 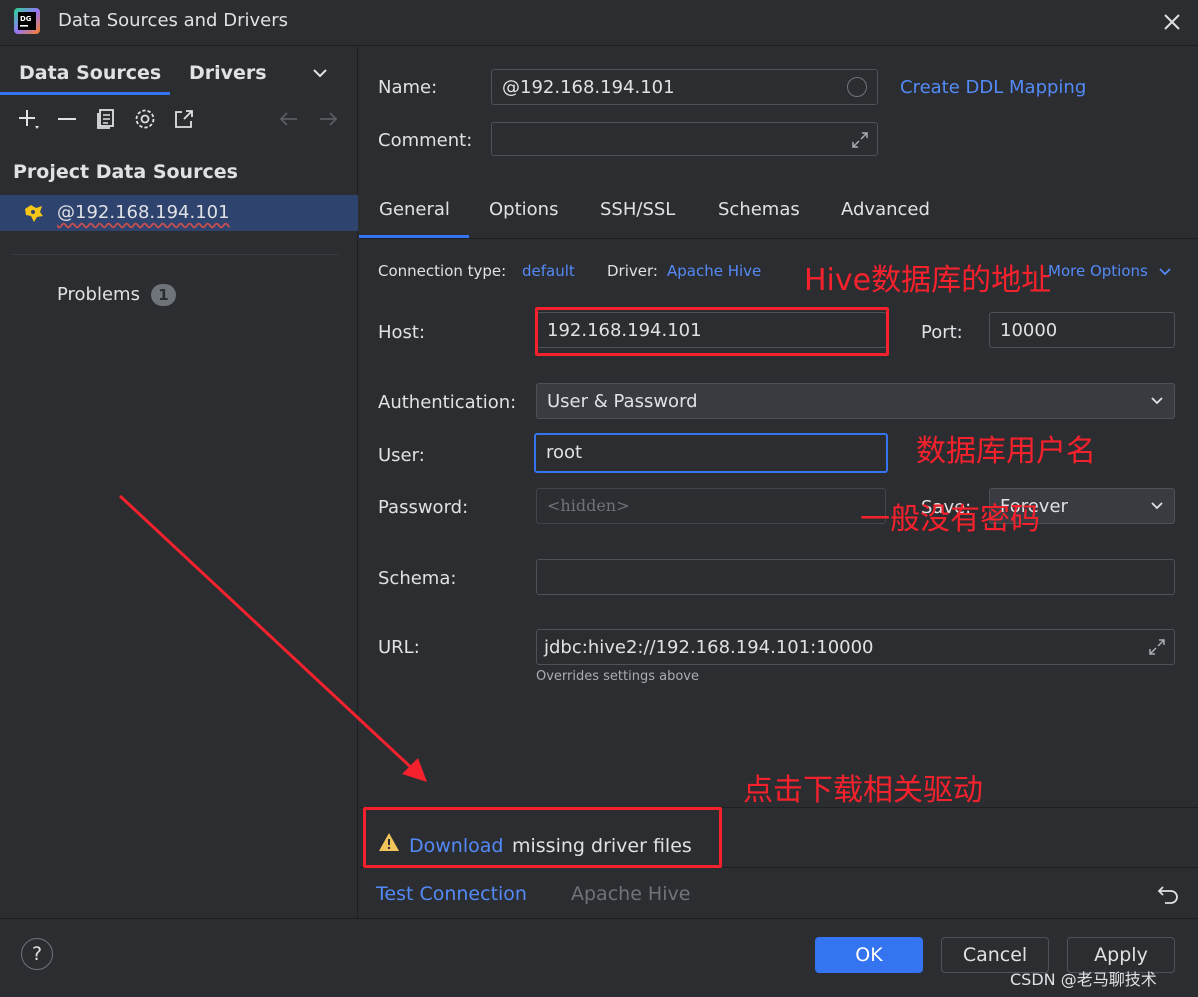 What do you see at coordinates (632, 271) in the screenshot?
I see `driver-label: Driver:` at bounding box center [632, 271].